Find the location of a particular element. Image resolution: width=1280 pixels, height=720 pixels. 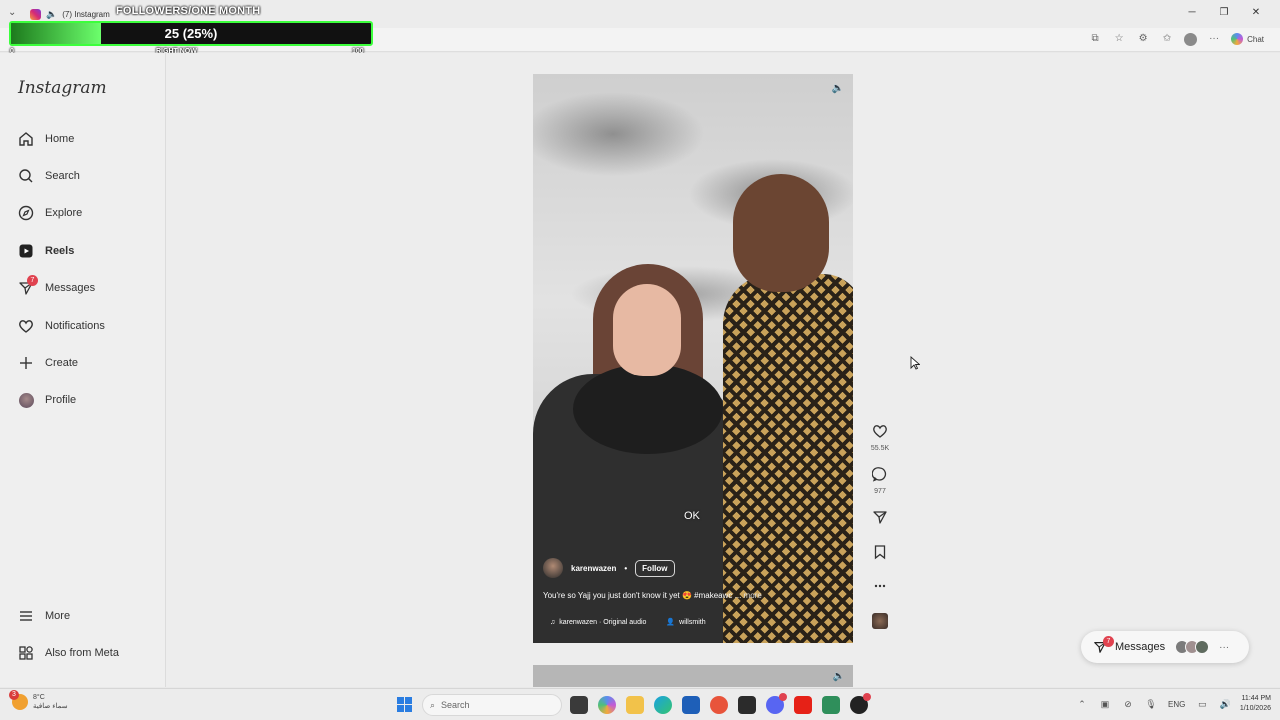

save-button is located at coordinates (880, 554).